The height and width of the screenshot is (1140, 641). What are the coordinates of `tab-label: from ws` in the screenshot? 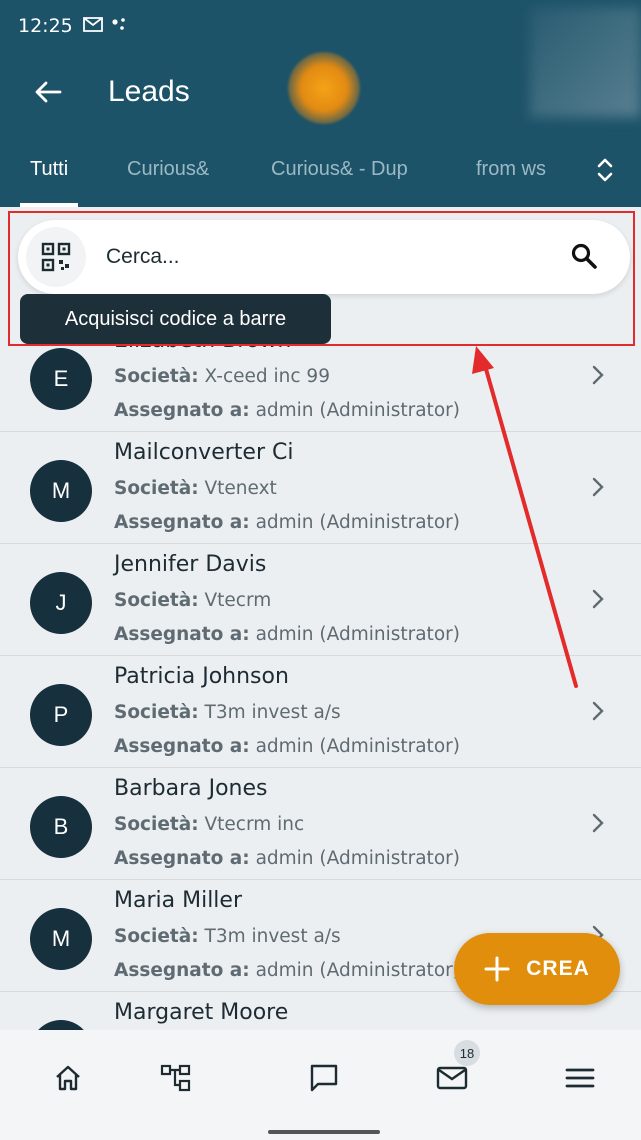 It's located at (511, 169).